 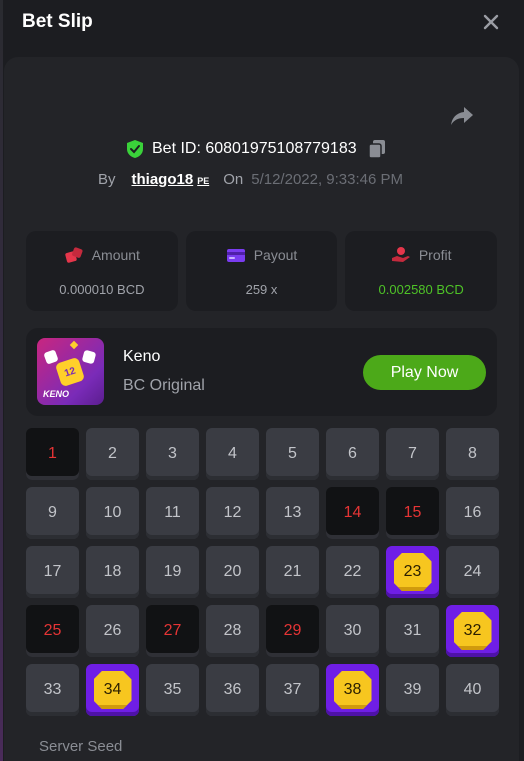 I want to click on keno-tile: 39, so click(x=412, y=690).